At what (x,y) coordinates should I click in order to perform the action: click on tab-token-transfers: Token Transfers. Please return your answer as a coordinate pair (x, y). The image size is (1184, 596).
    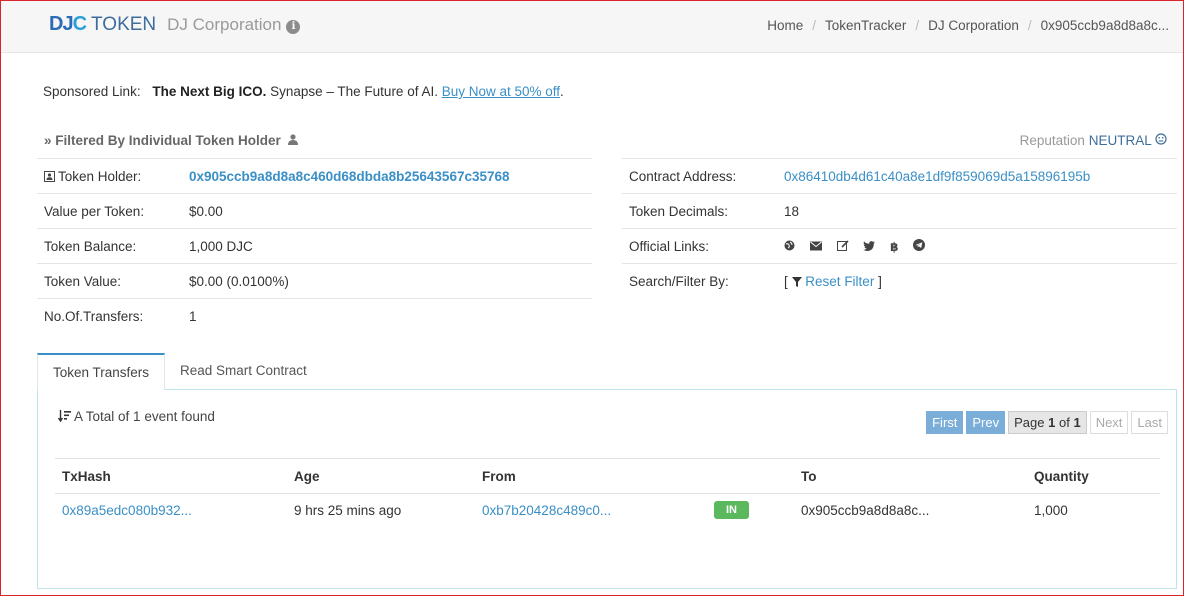
    Looking at the image, I should click on (101, 371).